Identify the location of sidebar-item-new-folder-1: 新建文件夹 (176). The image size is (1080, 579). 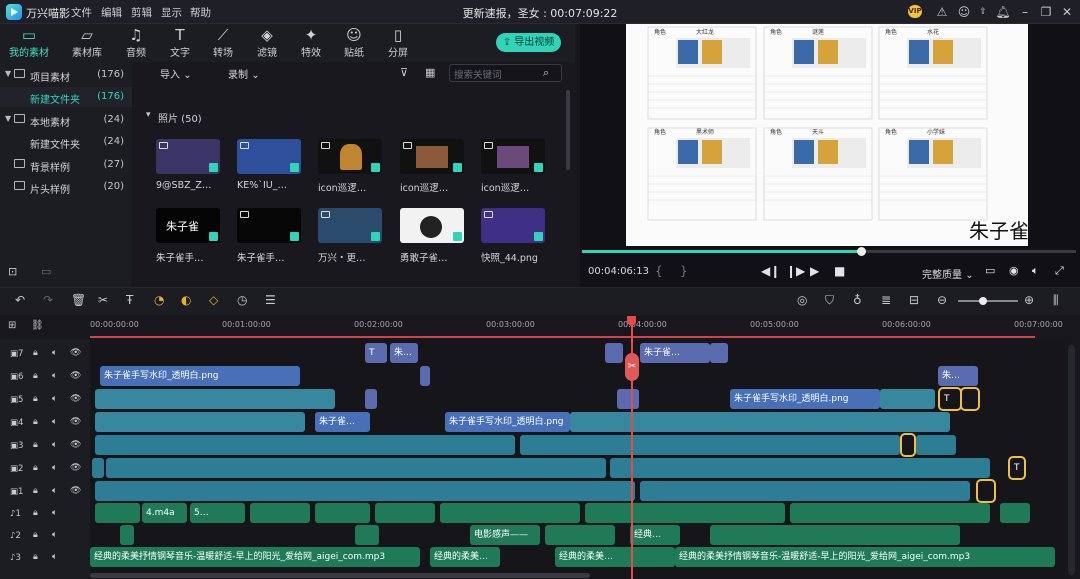
(66, 97).